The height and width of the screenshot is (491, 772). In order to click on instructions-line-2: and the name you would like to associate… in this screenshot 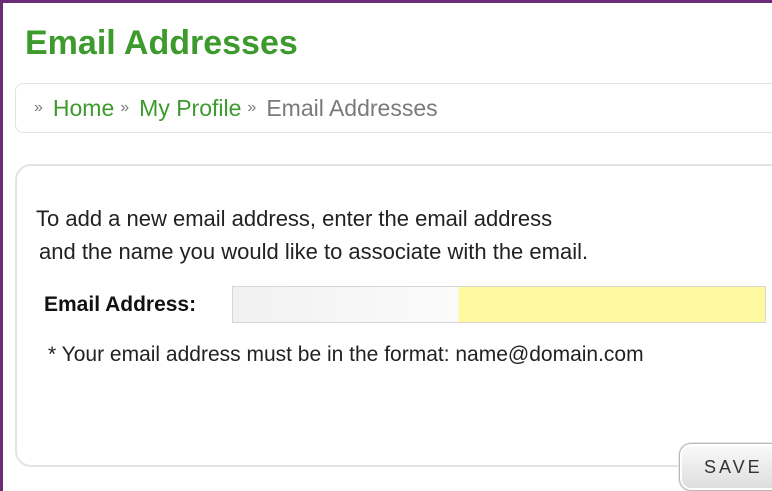, I will do `click(314, 251)`.